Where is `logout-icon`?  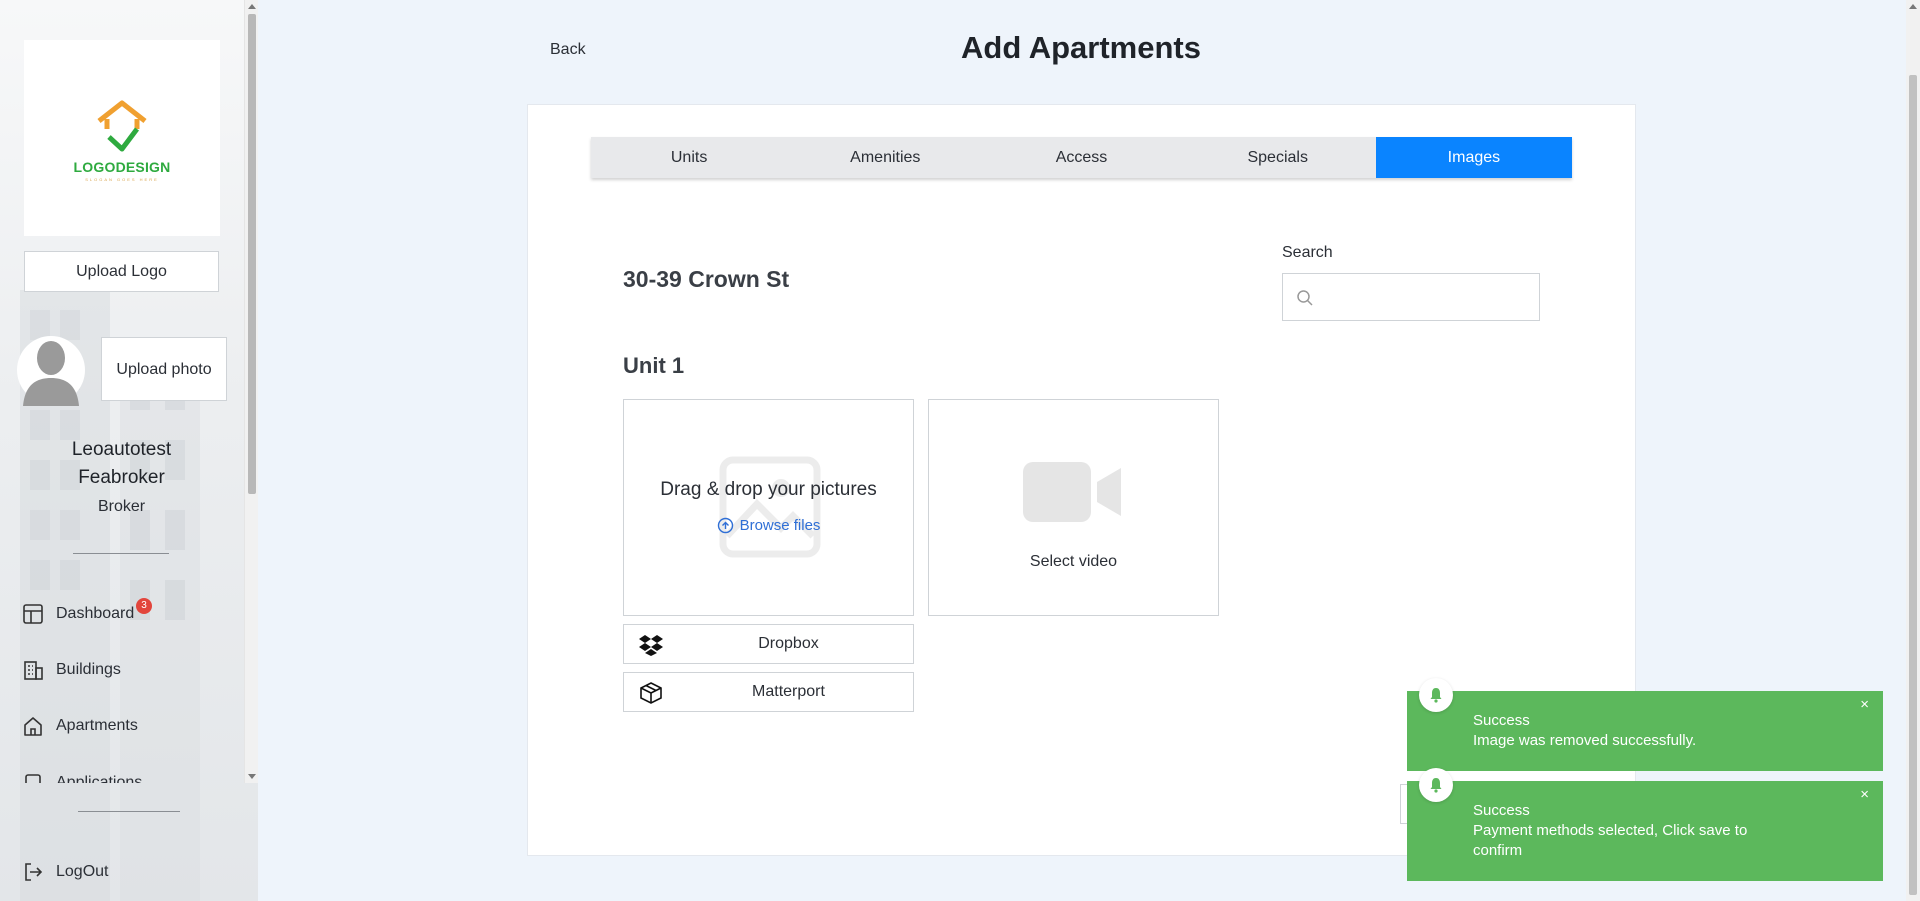 logout-icon is located at coordinates (34, 872).